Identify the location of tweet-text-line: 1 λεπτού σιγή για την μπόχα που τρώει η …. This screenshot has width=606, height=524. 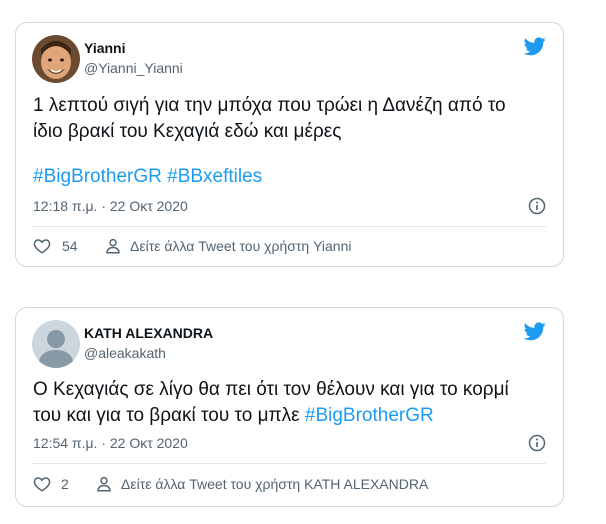
(269, 105).